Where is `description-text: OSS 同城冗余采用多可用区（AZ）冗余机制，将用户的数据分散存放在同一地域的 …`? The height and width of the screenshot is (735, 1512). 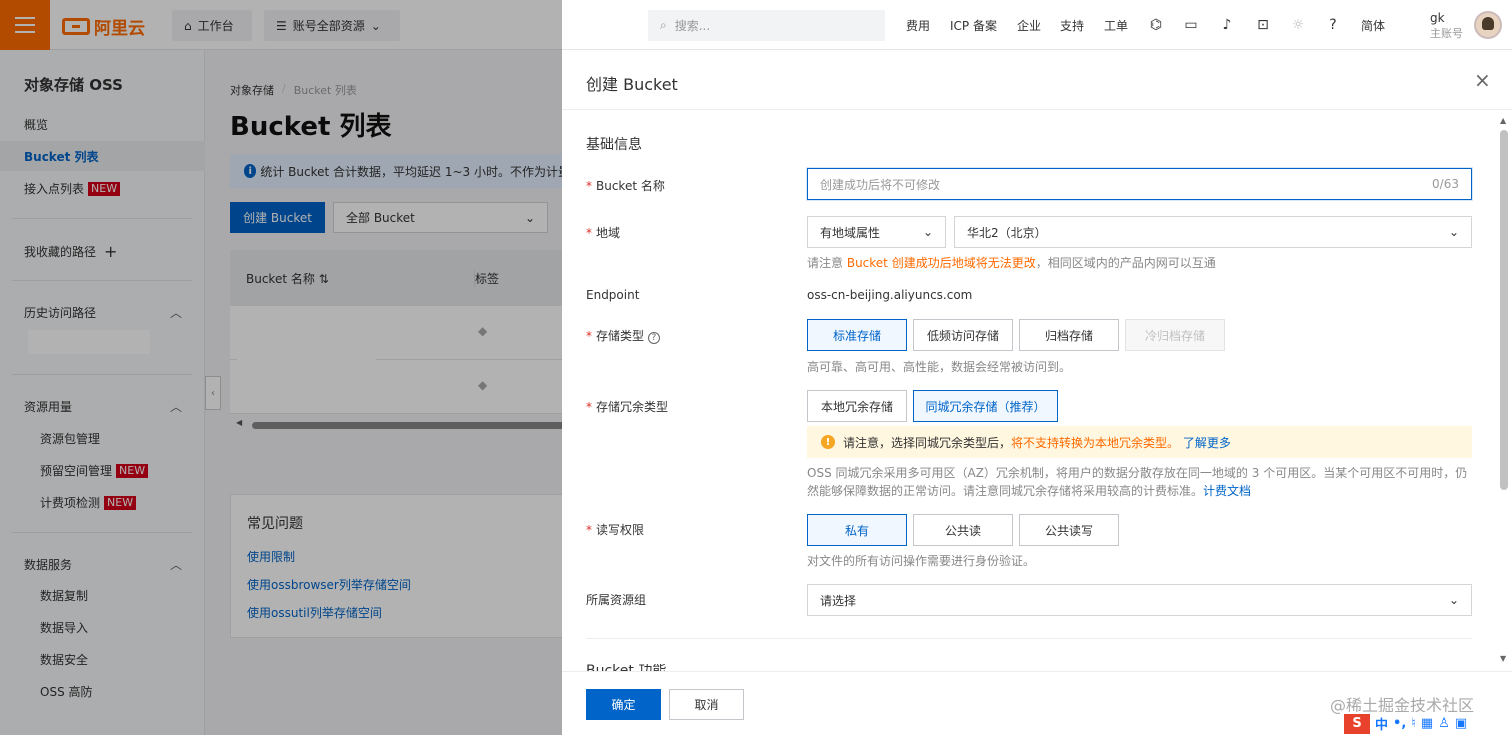 description-text: OSS 同城冗余采用多可用区（AZ）冗余机制，将用户的数据分散存放在同一地域的 … is located at coordinates (1137, 482).